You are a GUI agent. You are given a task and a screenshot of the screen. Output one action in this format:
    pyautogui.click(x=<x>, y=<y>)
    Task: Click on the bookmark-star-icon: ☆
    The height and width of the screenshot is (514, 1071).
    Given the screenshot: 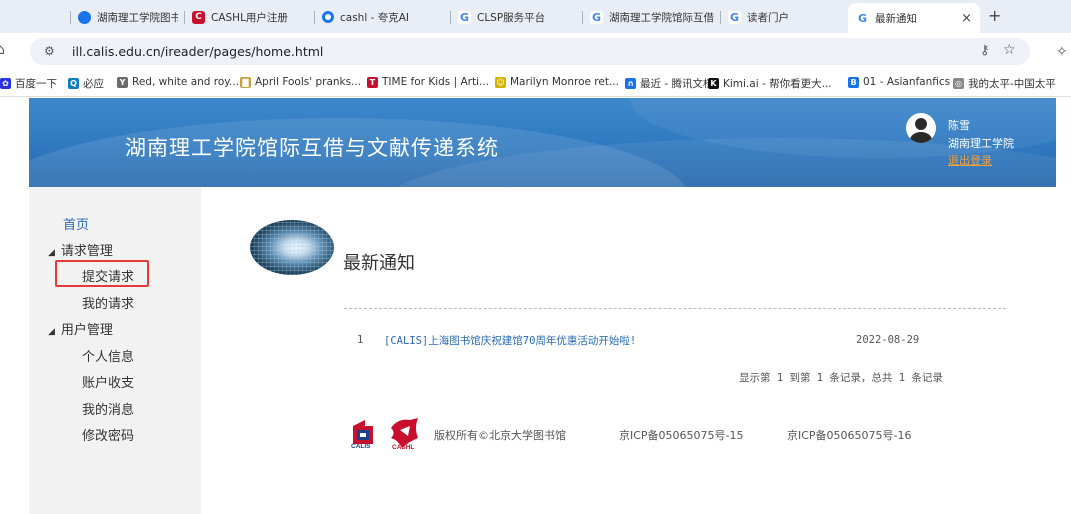 What is the action you would take?
    pyautogui.click(x=1009, y=50)
    